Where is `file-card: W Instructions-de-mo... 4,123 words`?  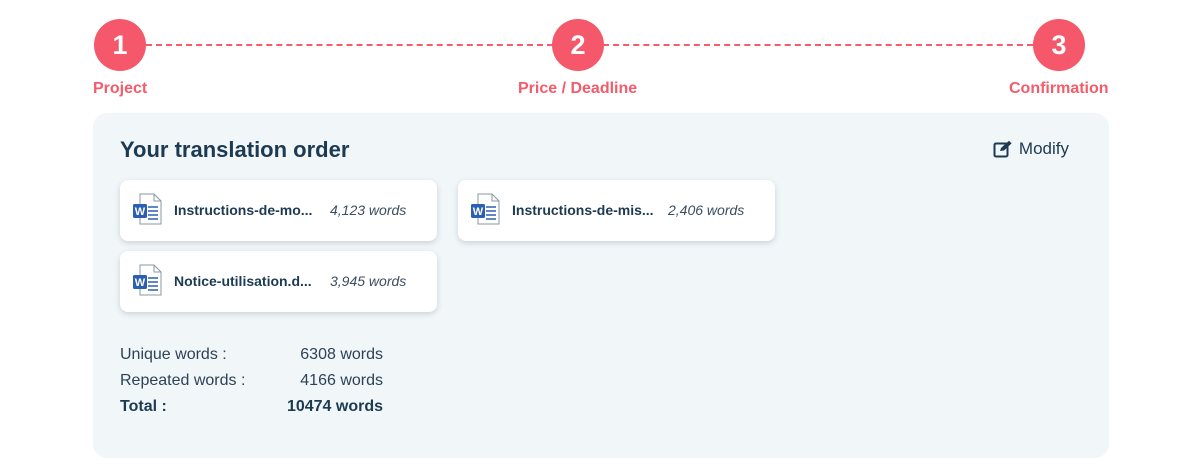 file-card: W Instructions-de-mo... 4,123 words is located at coordinates (278, 210).